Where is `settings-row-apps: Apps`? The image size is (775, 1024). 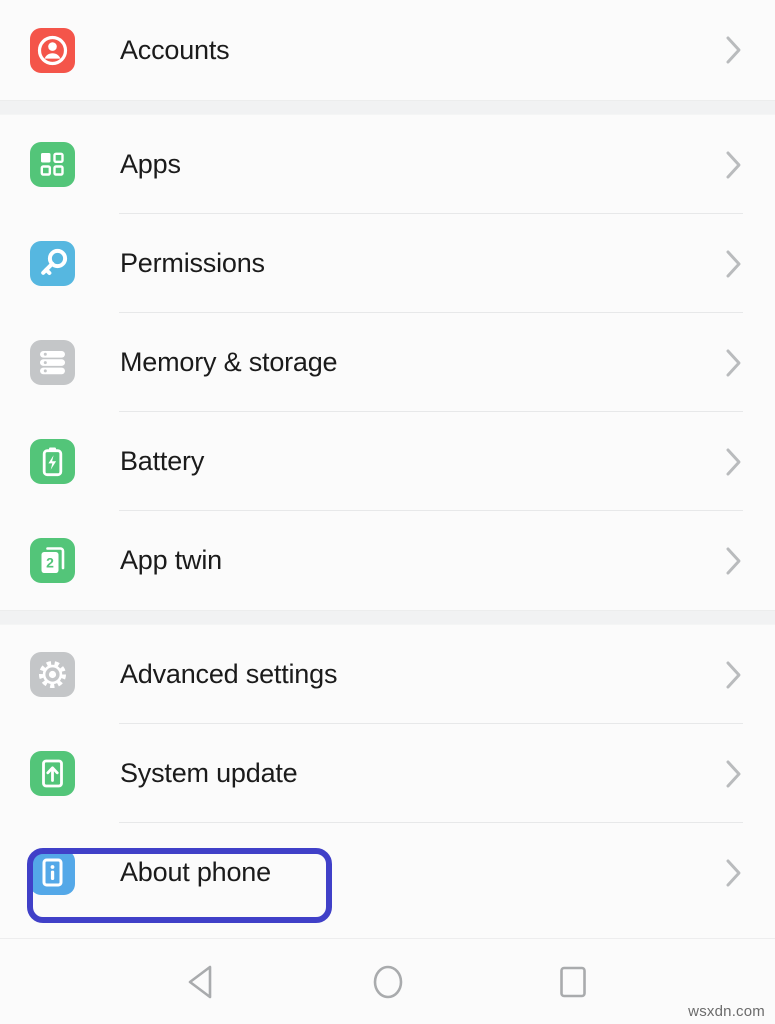 settings-row-apps: Apps is located at coordinates (387, 164).